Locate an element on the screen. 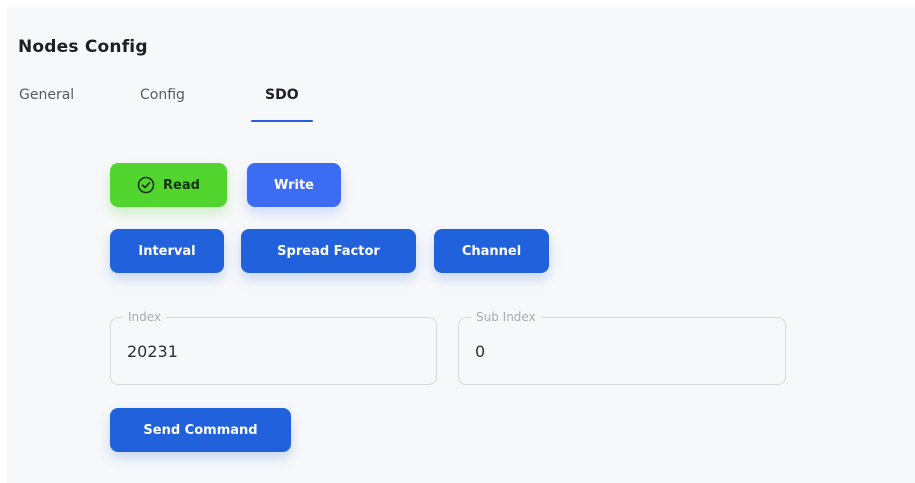  tab-general: General is located at coordinates (46, 95).